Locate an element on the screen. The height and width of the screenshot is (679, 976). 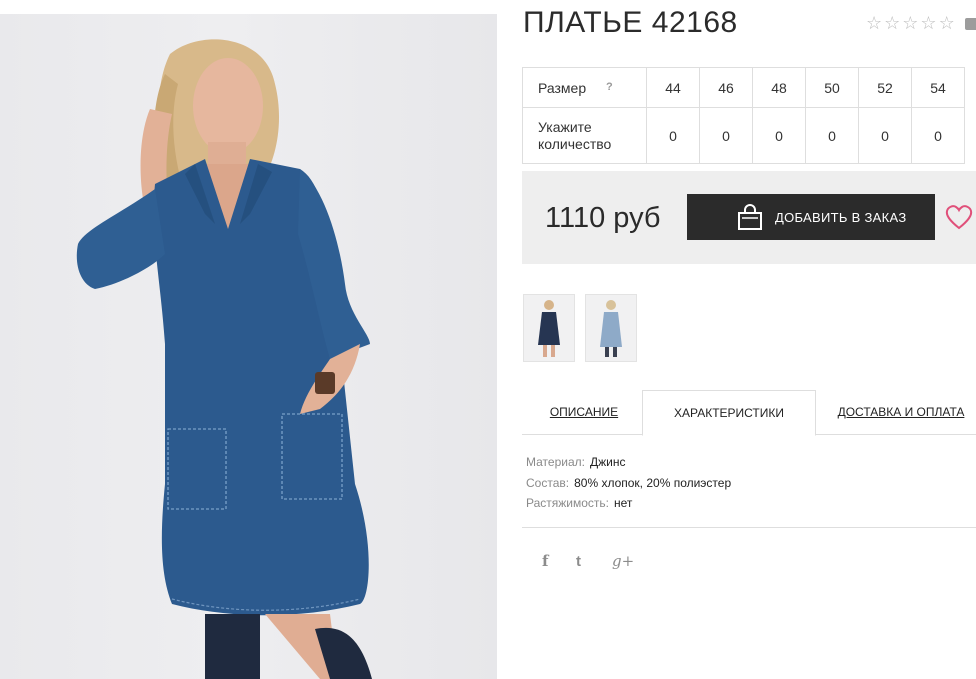
spec-key: Растяжимость: is located at coordinates (568, 503).